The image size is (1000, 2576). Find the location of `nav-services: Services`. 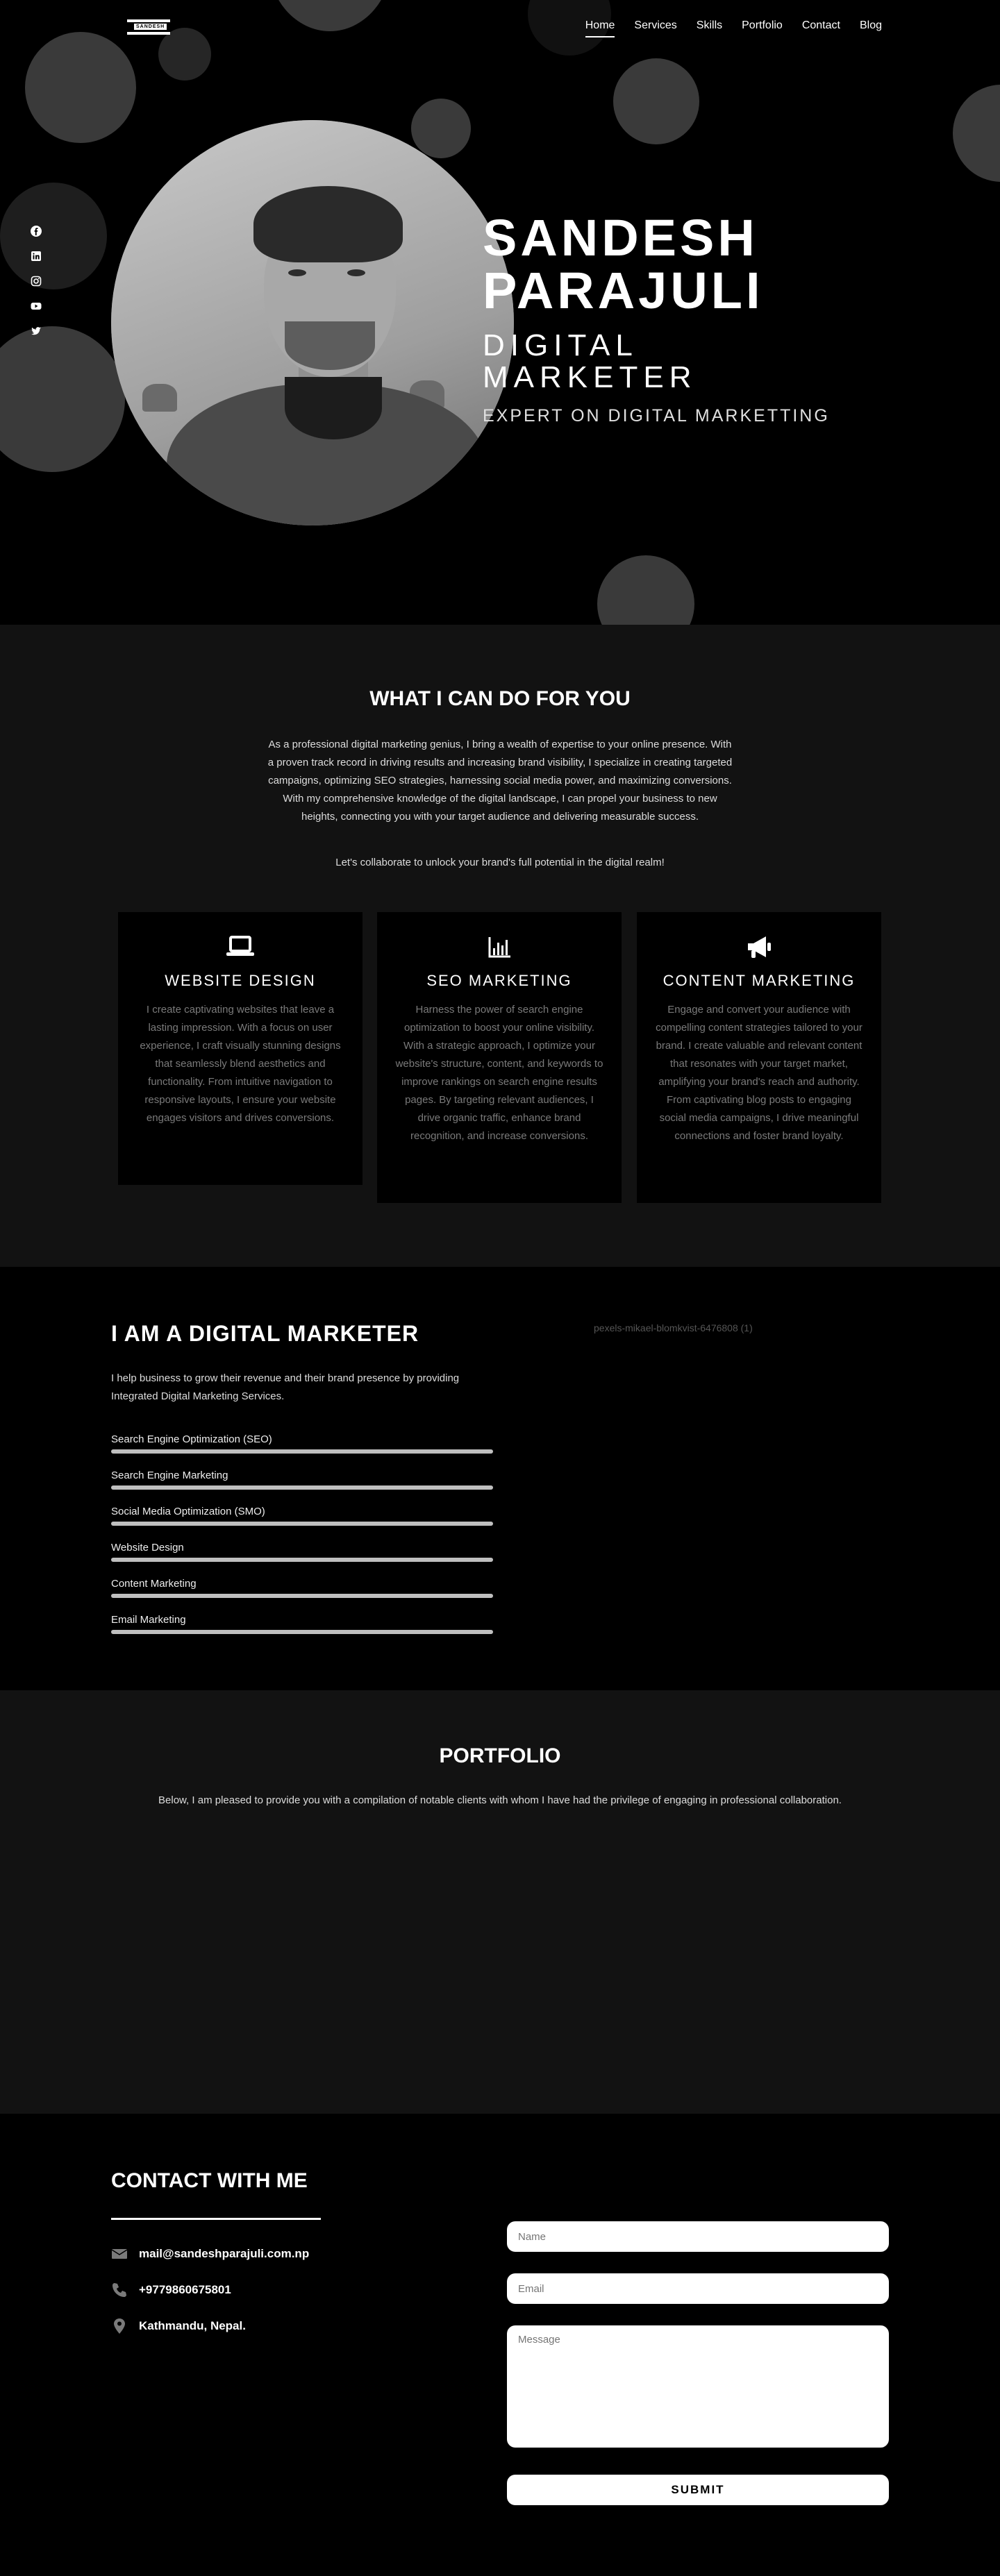

nav-services: Services is located at coordinates (655, 28).